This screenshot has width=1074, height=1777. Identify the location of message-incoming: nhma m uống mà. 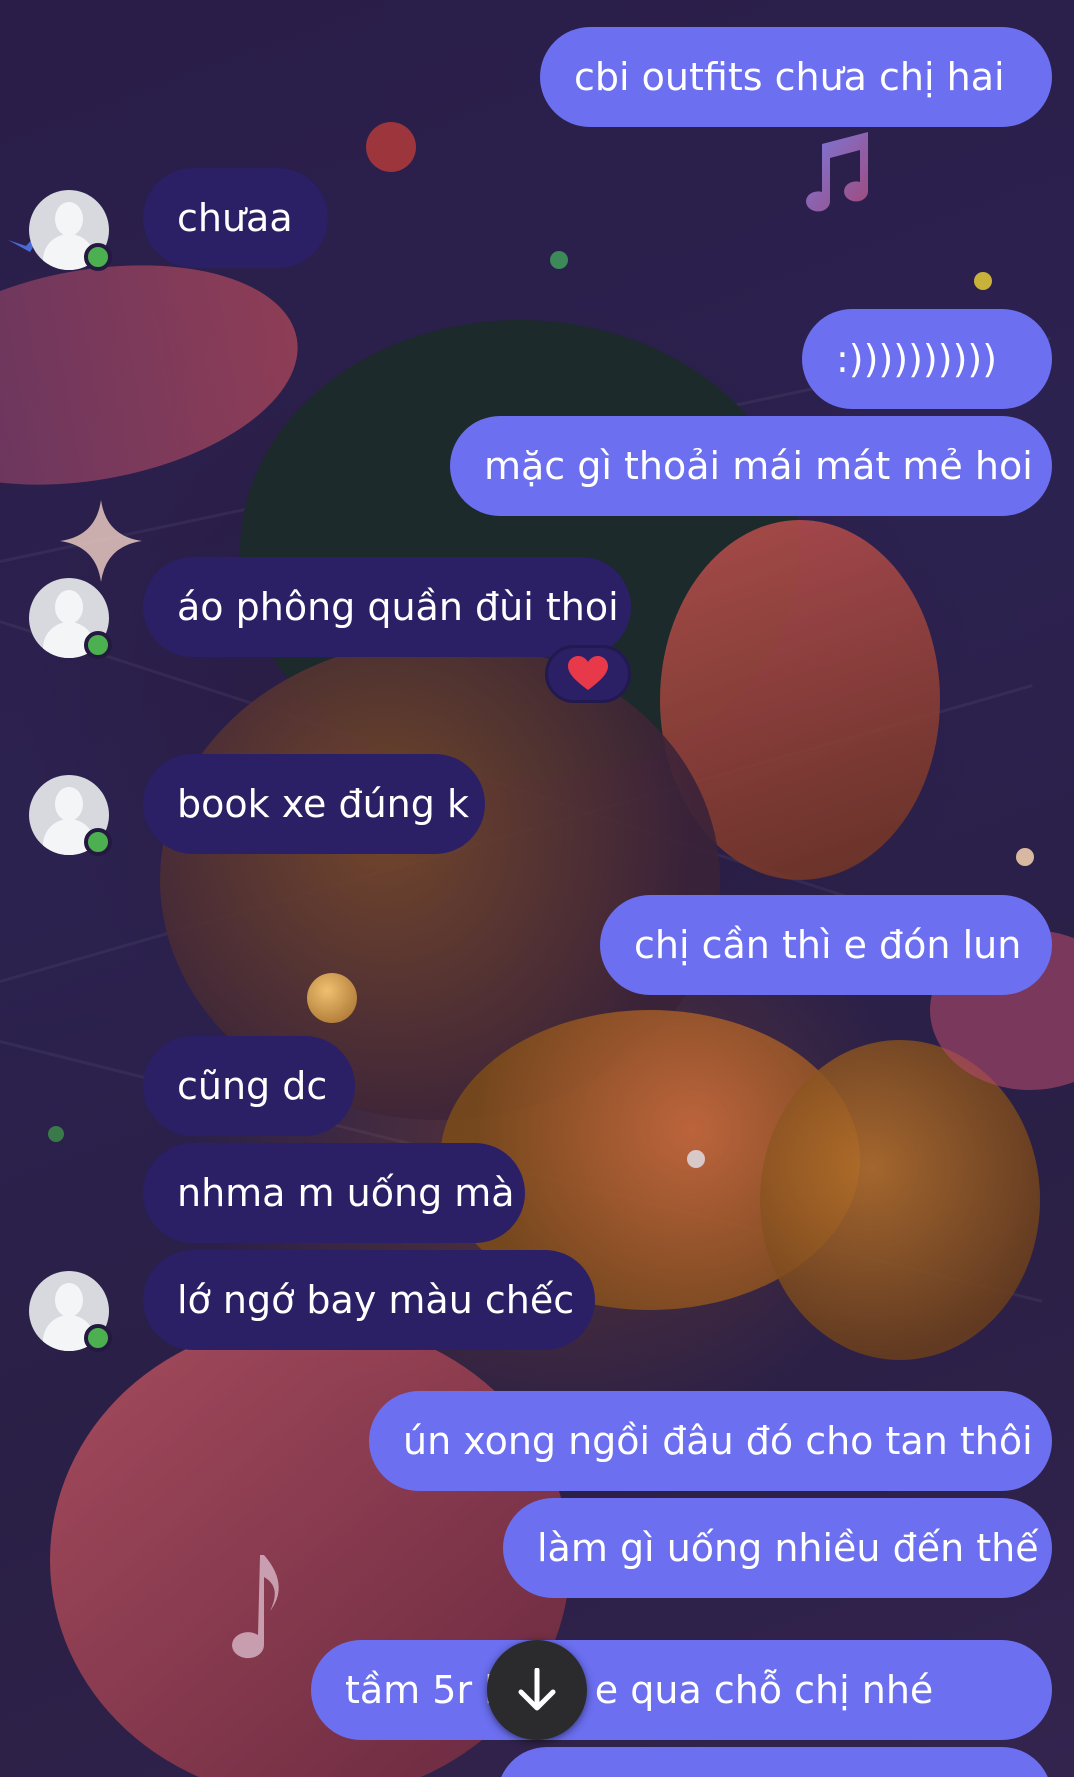
(334, 1193).